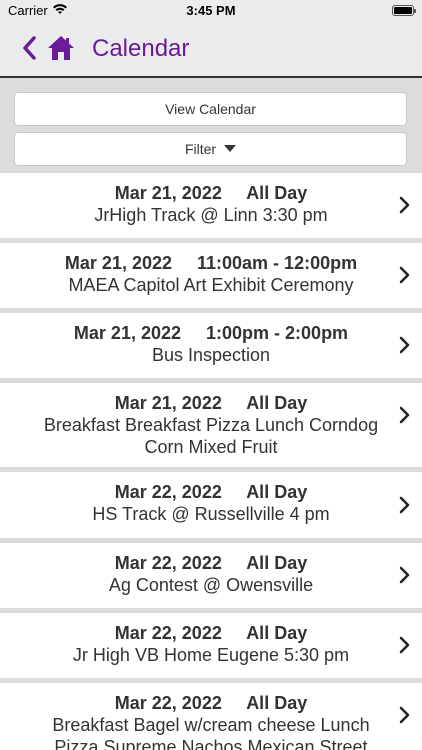 This screenshot has height=750, width=422. Describe the element at coordinates (211, 355) in the screenshot. I see `event-title: Bus Inspection` at that location.